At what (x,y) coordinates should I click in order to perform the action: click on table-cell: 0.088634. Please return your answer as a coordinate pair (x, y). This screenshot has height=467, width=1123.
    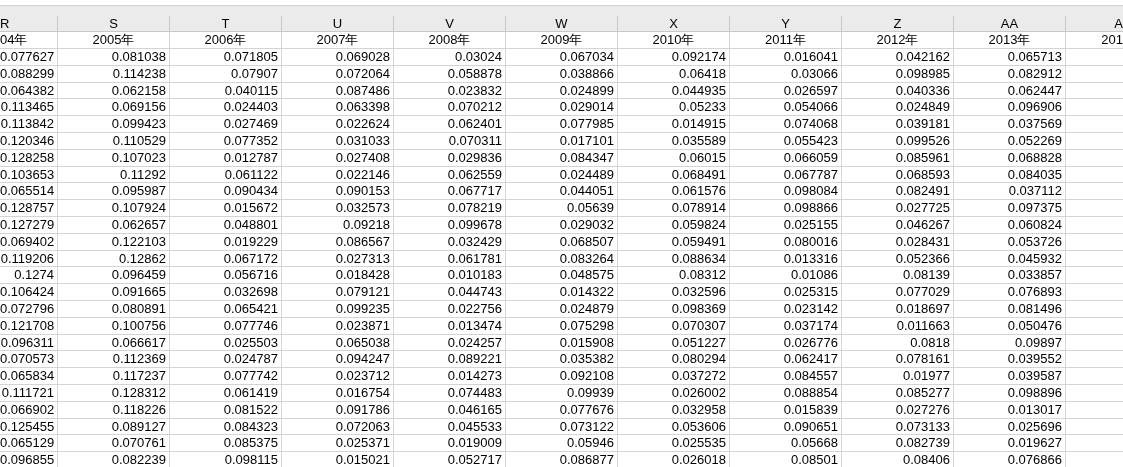
    Looking at the image, I should click on (674, 259).